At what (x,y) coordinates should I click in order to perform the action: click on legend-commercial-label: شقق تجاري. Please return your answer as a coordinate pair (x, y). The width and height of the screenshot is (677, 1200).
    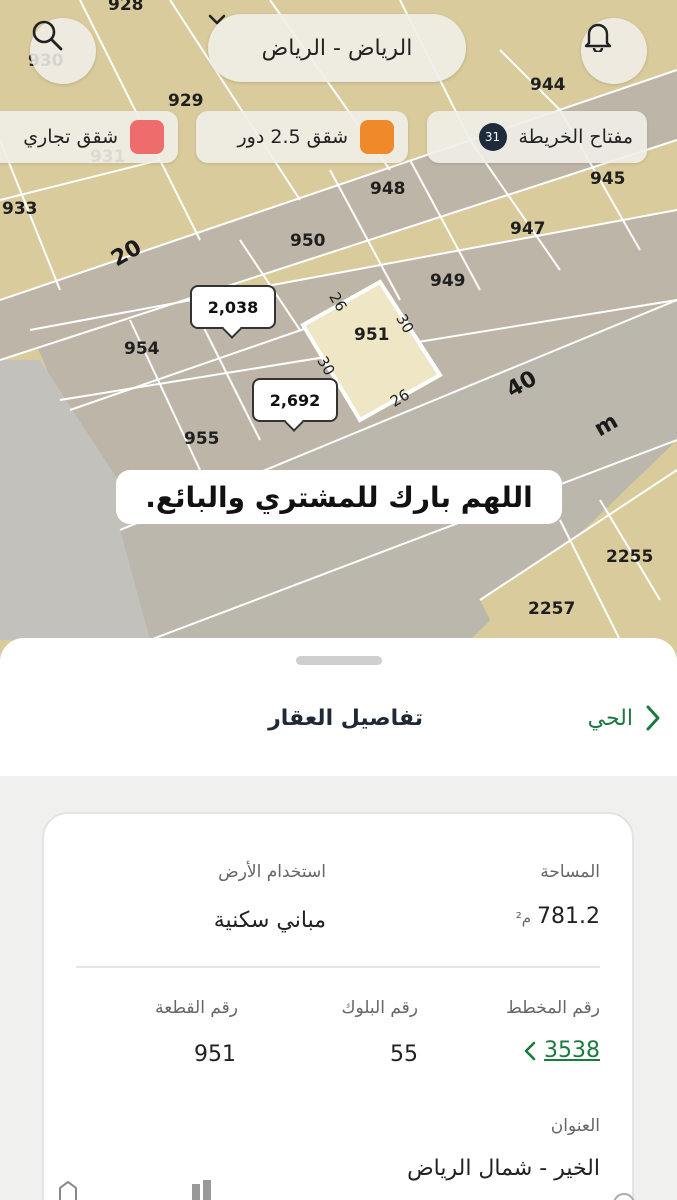
    Looking at the image, I should click on (70, 137).